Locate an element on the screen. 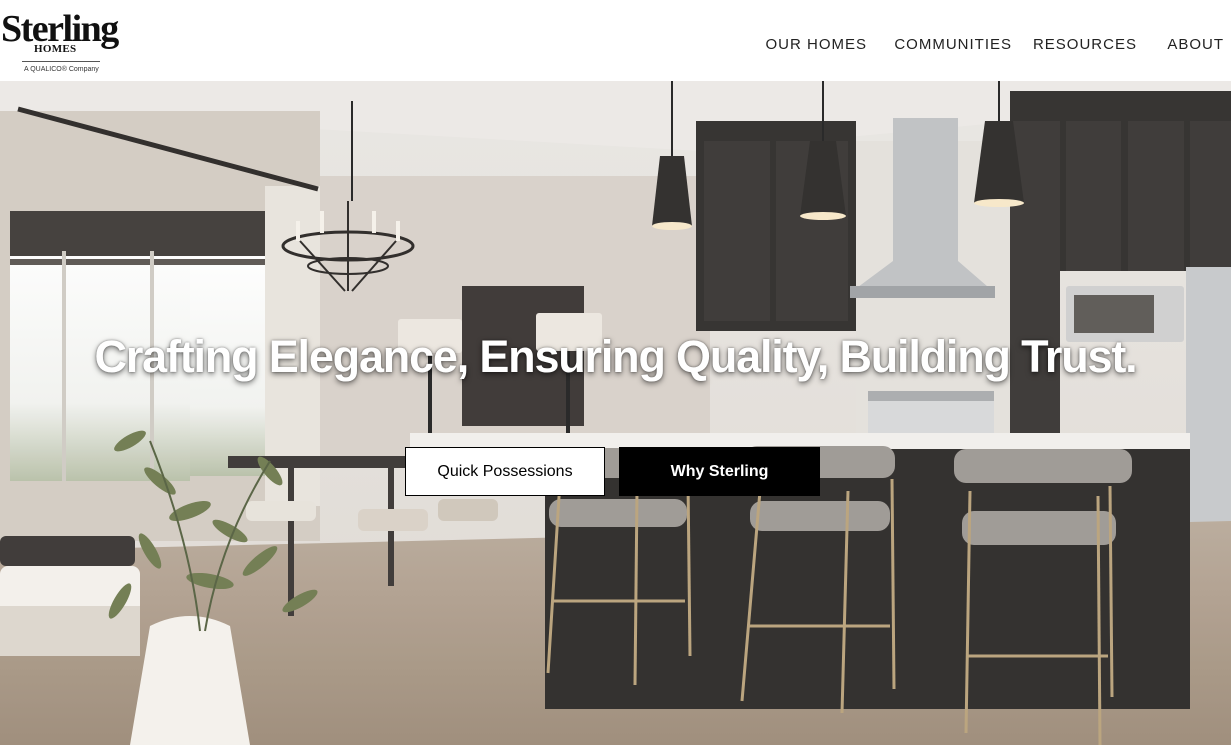 The width and height of the screenshot is (1231, 745). quick-possessions-button: Quick Possessions is located at coordinates (505, 471).